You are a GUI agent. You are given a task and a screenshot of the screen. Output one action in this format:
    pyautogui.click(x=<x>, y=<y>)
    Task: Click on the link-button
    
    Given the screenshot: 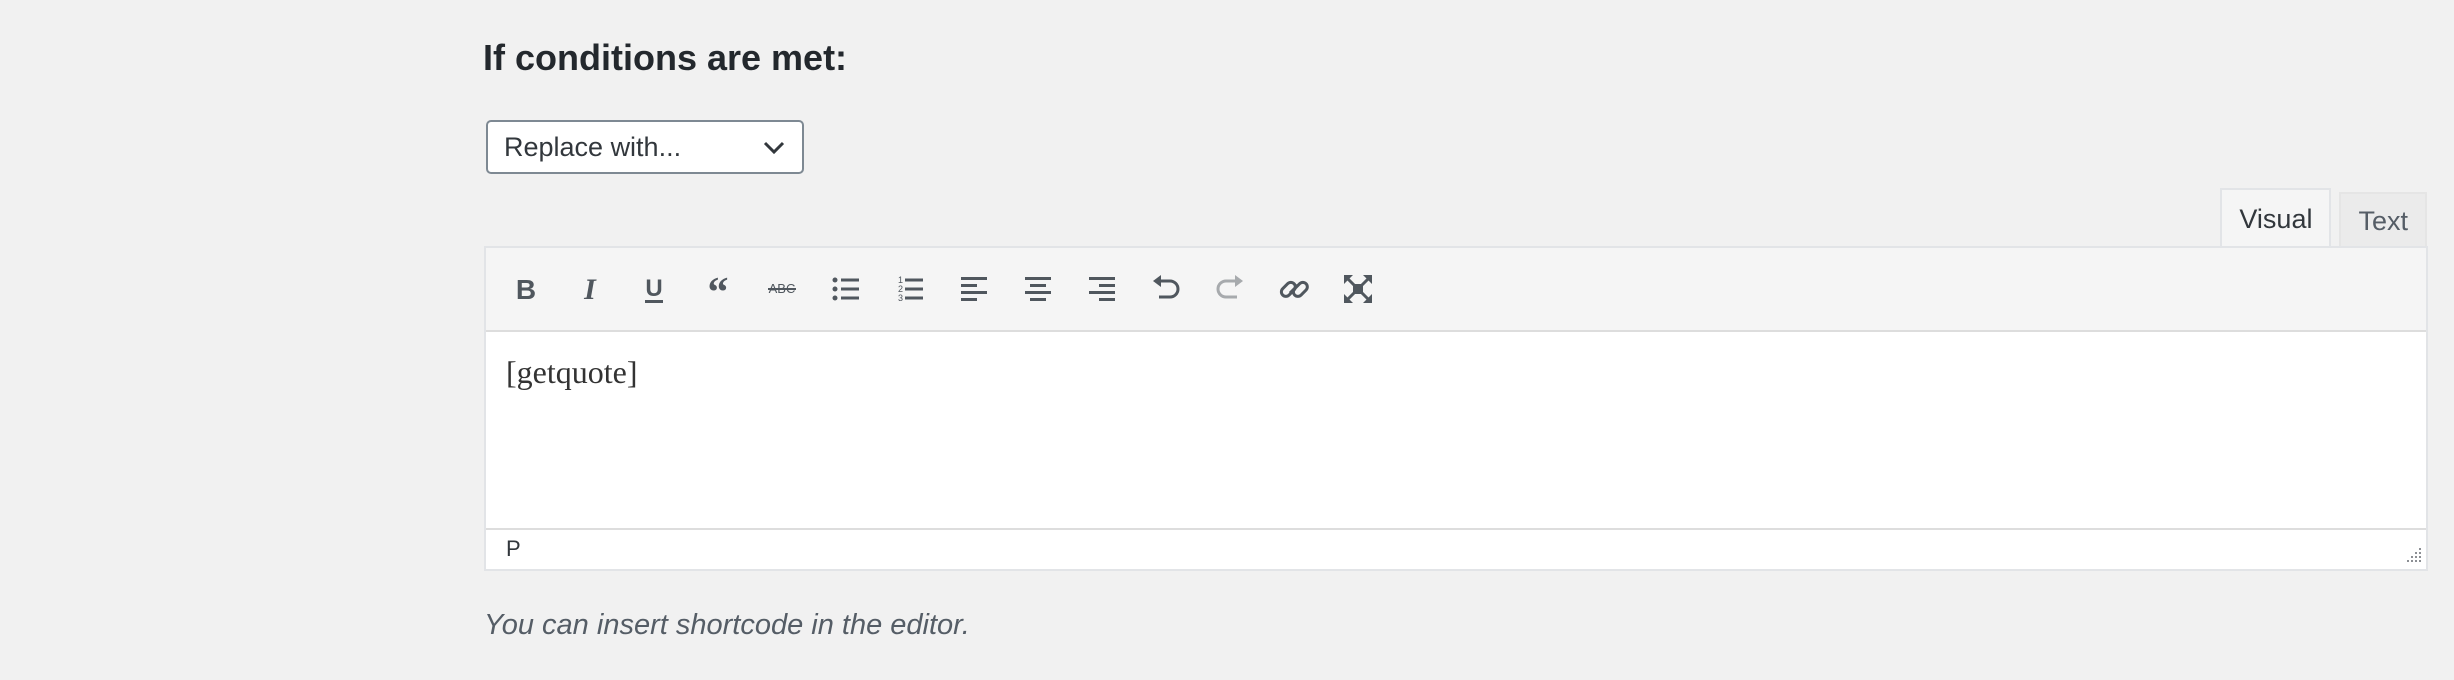 What is the action you would take?
    pyautogui.click(x=1294, y=289)
    